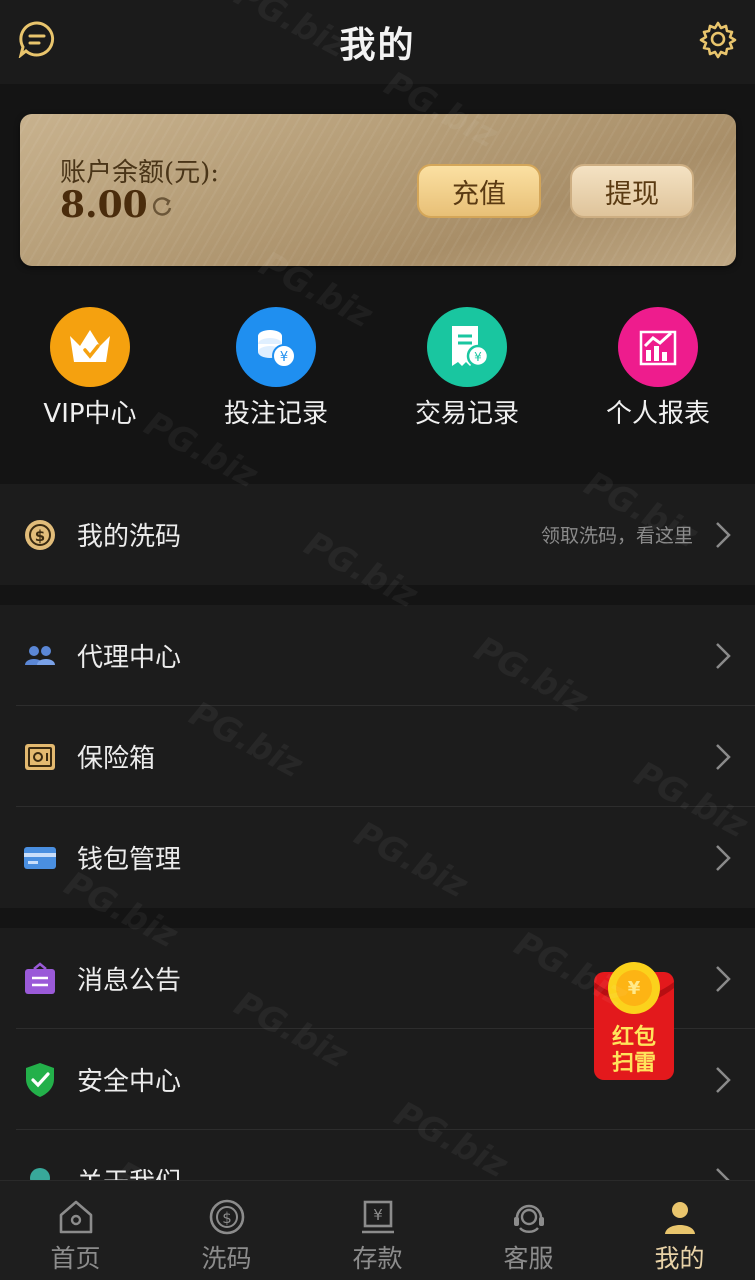  I want to click on bottom-tab-bar: 首页 $ 洗码 ¥ 存款 客服 我的, so click(377, 1230).